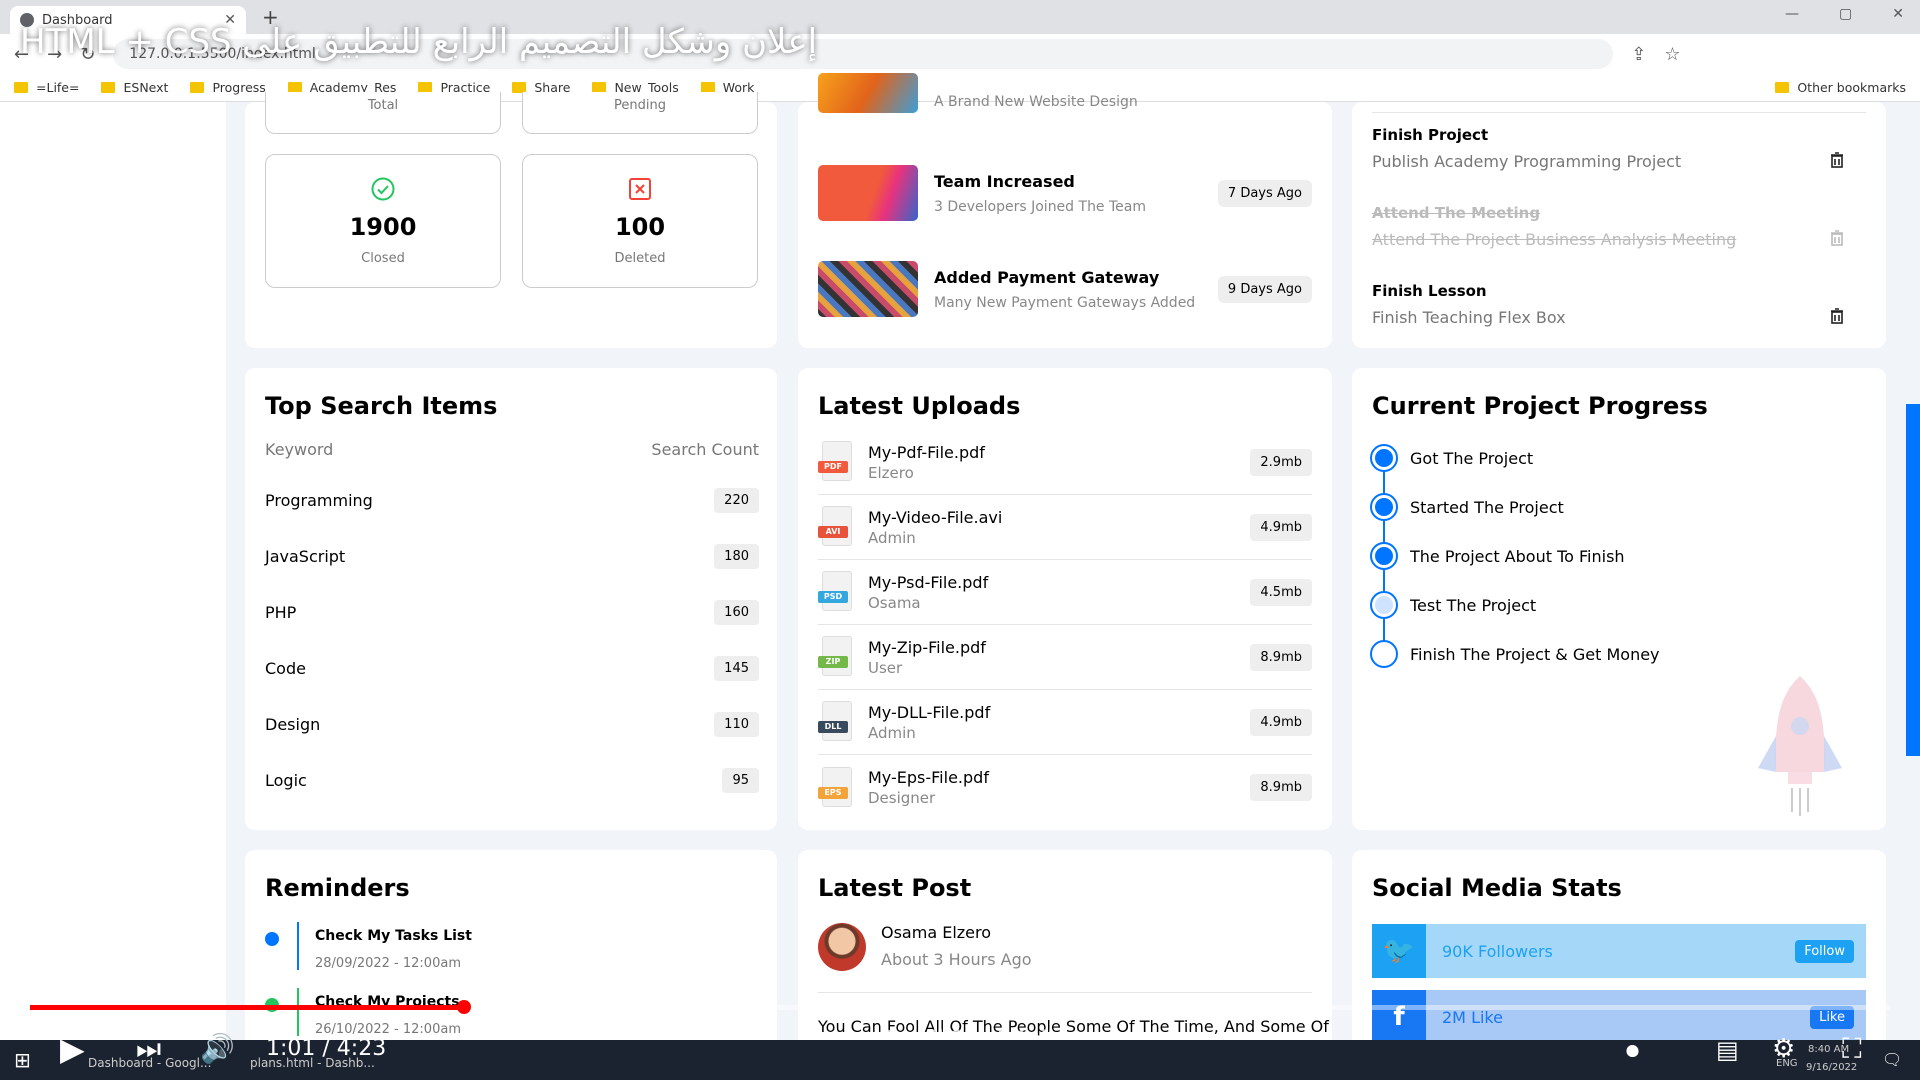  What do you see at coordinates (1898, 14) in the screenshot?
I see `window-close-icon: ✕` at bounding box center [1898, 14].